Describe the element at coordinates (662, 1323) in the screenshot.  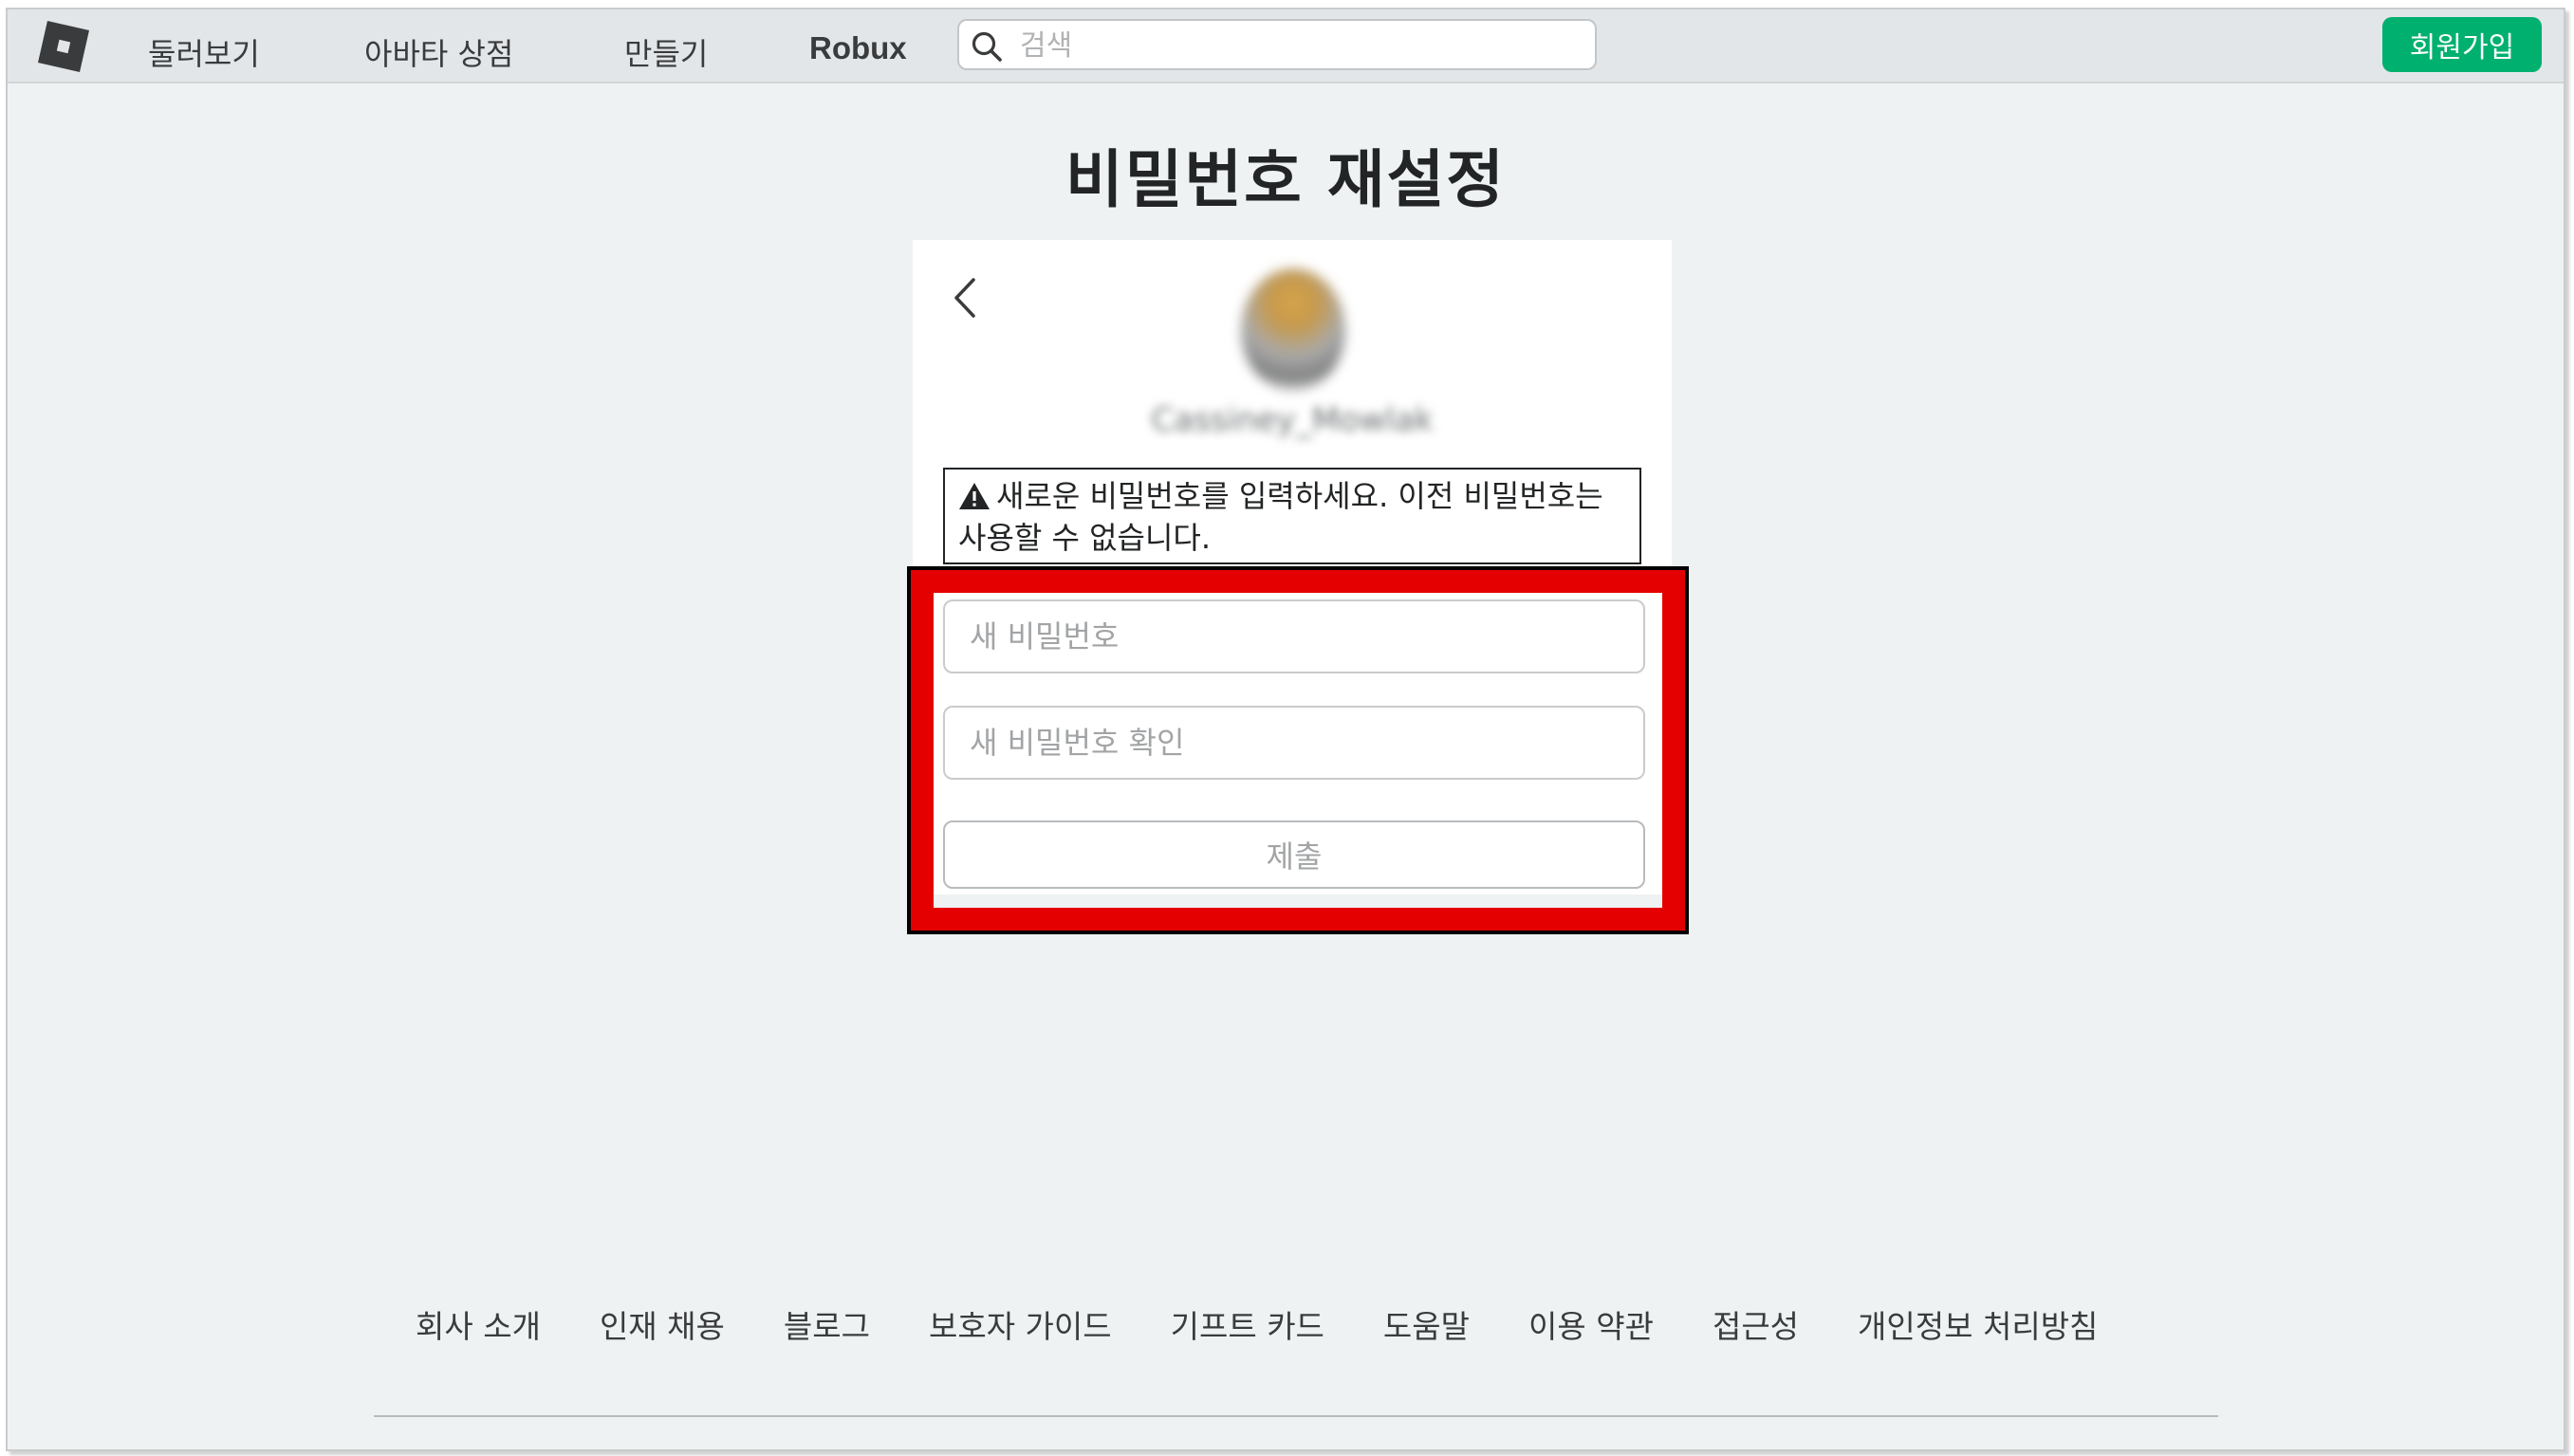
I see `footer-link-jobs: 인재 채용` at that location.